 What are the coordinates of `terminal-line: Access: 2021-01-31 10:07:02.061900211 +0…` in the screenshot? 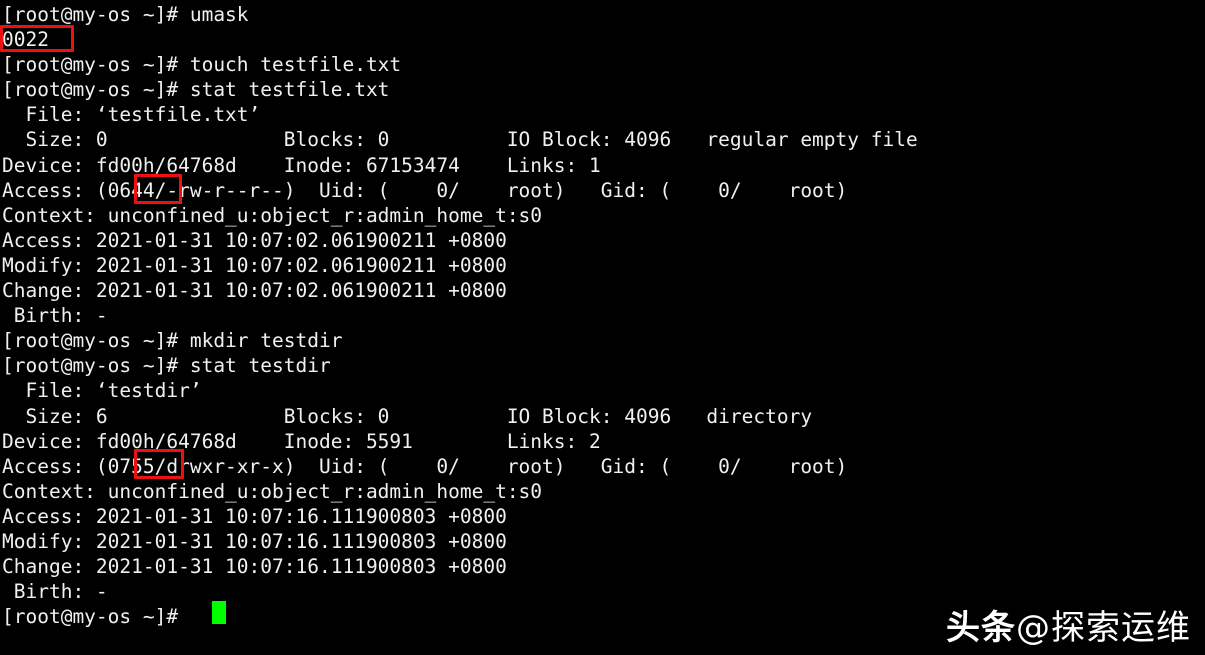 It's located at (254, 240).